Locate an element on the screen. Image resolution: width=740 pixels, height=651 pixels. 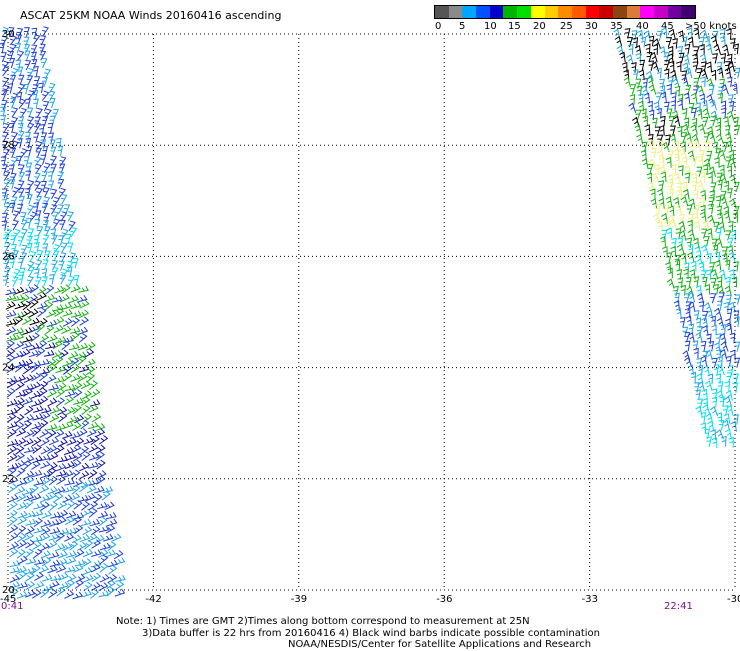
x-tick-label: -42 is located at coordinates (153, 599).